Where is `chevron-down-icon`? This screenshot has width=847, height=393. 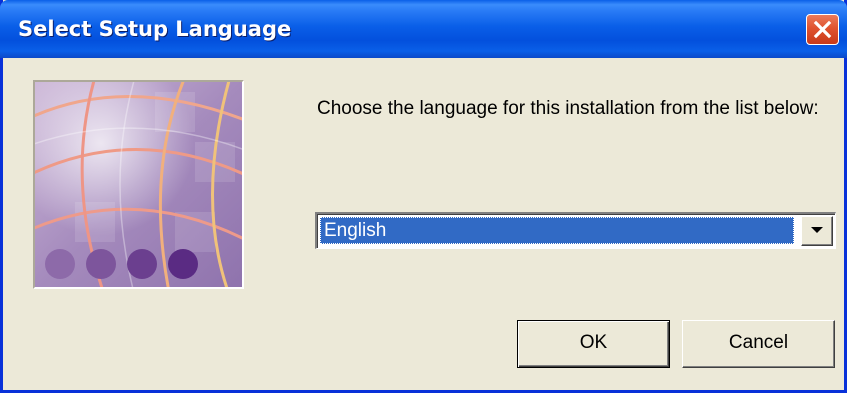 chevron-down-icon is located at coordinates (817, 230).